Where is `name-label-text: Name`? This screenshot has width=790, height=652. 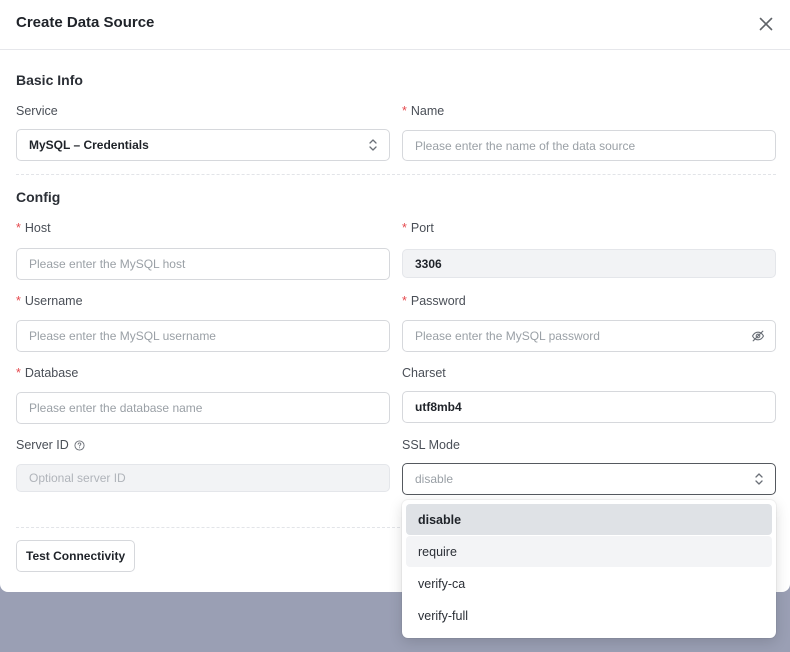
name-label-text: Name is located at coordinates (427, 111).